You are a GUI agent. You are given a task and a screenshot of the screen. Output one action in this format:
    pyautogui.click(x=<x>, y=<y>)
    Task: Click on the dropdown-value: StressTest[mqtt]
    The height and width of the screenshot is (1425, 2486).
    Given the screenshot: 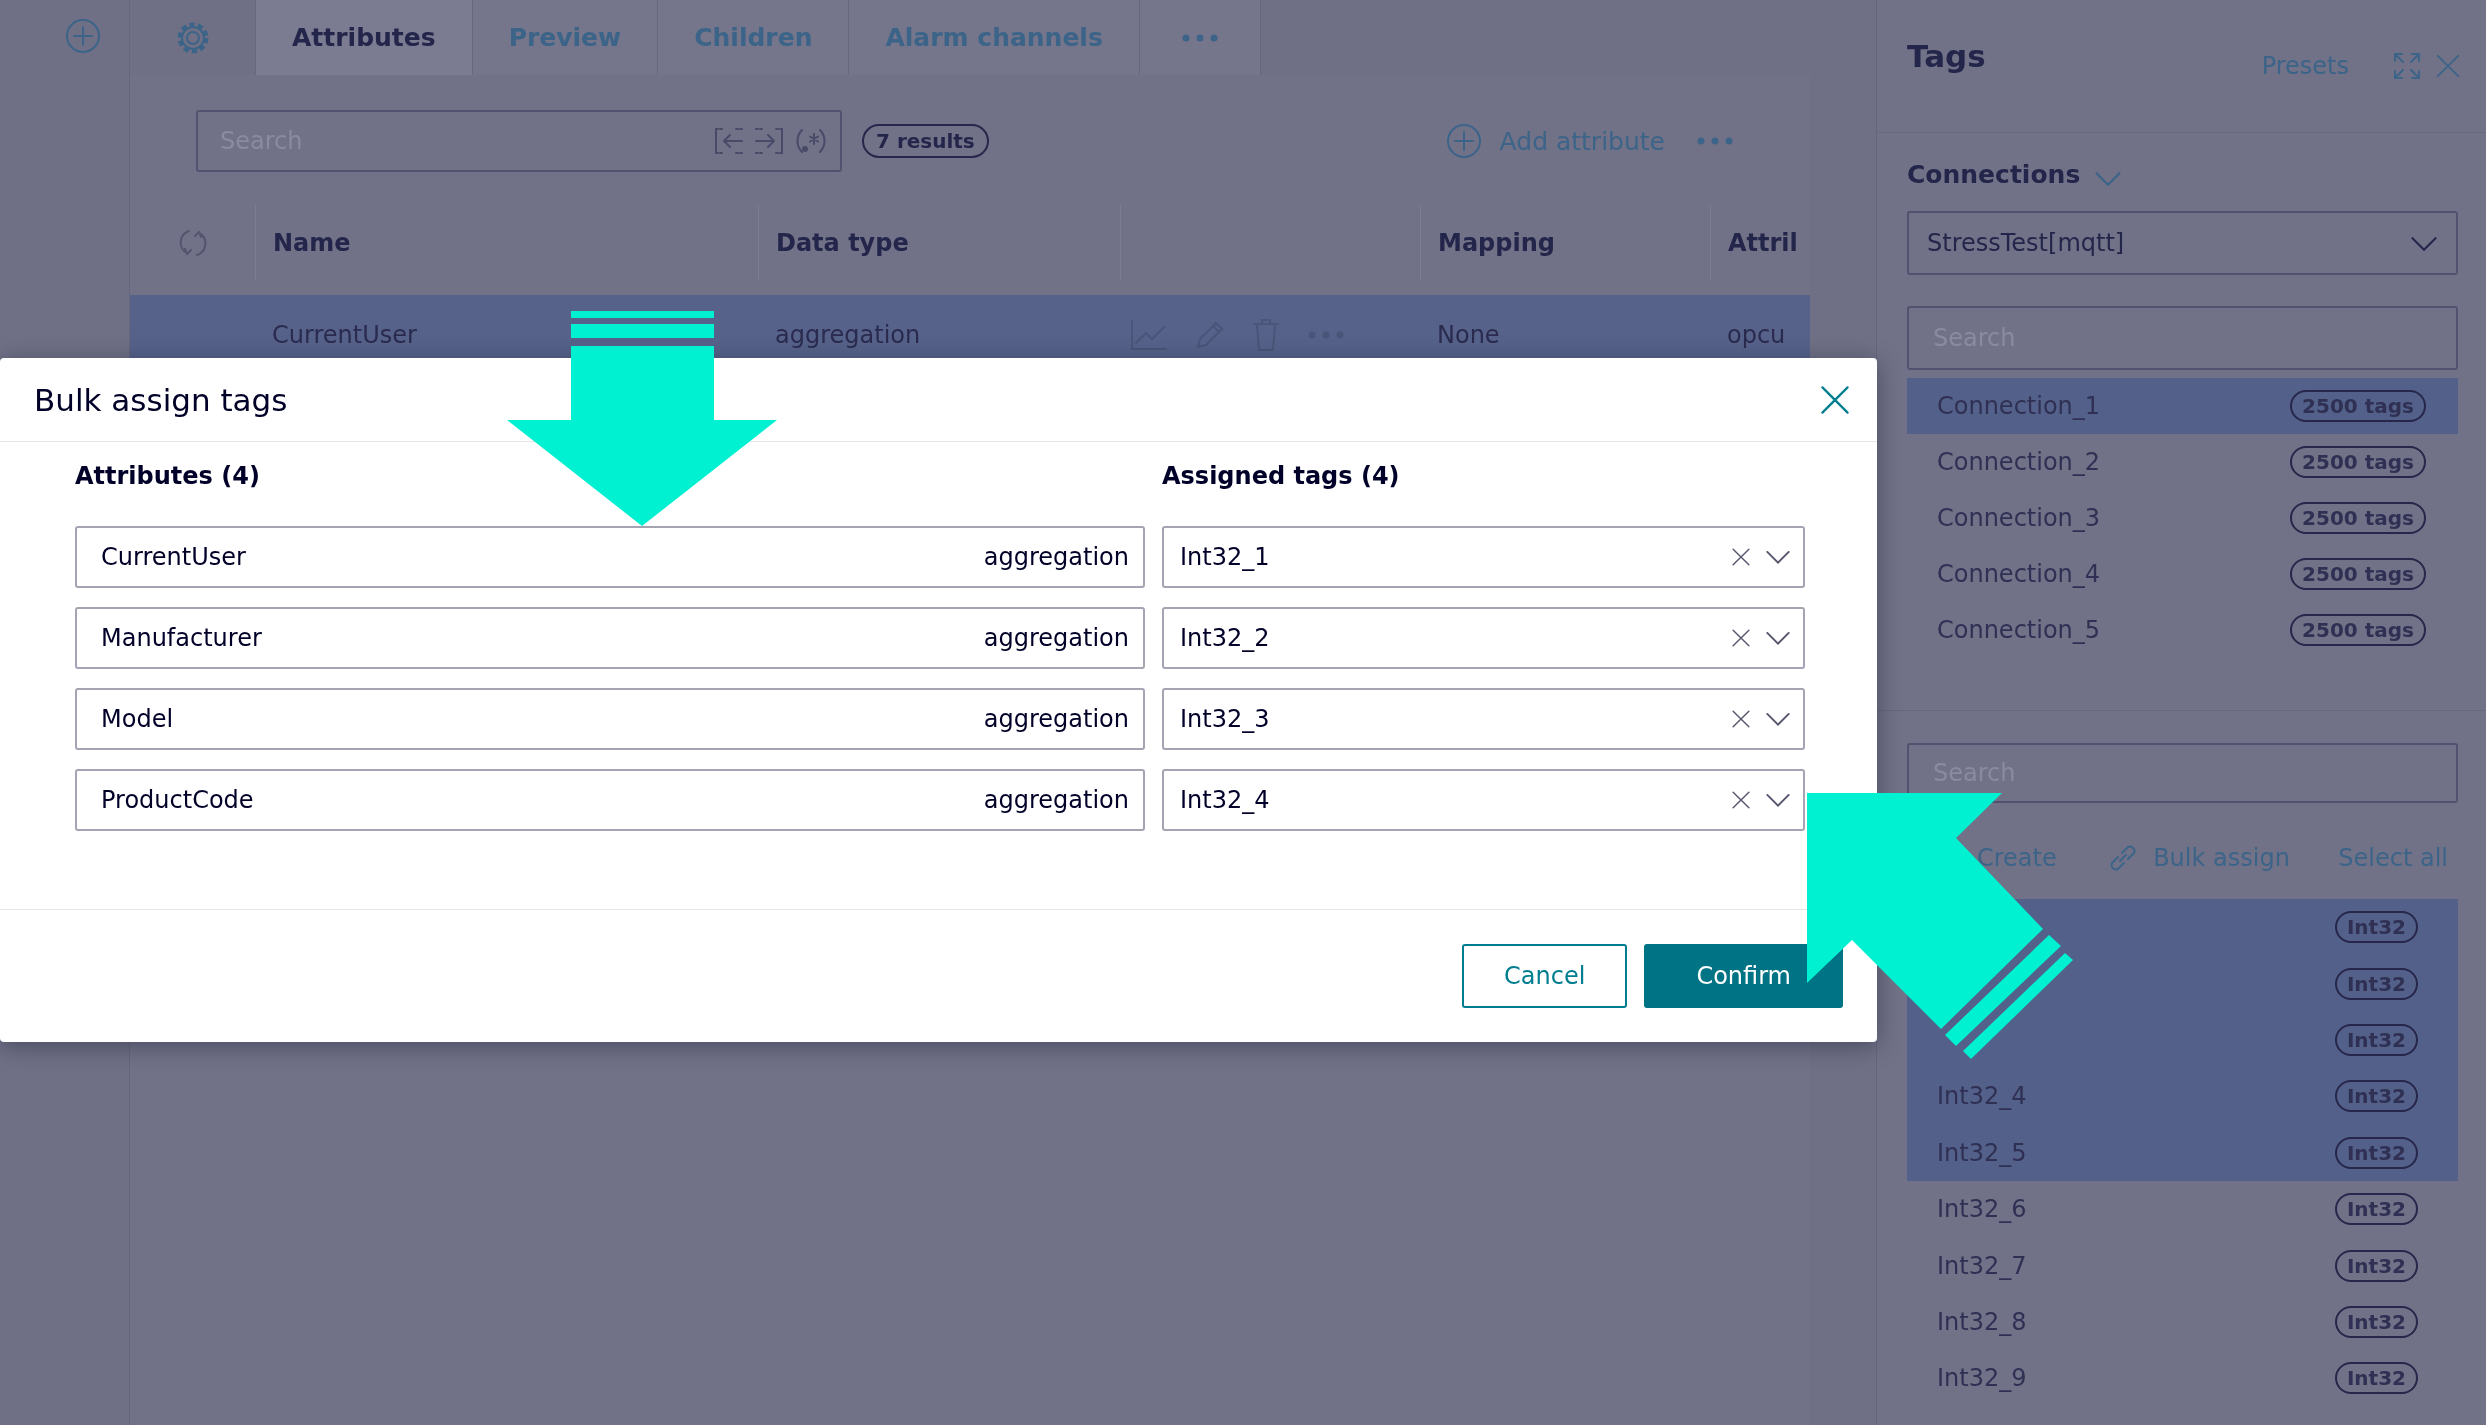 What is the action you would take?
    pyautogui.click(x=2026, y=243)
    